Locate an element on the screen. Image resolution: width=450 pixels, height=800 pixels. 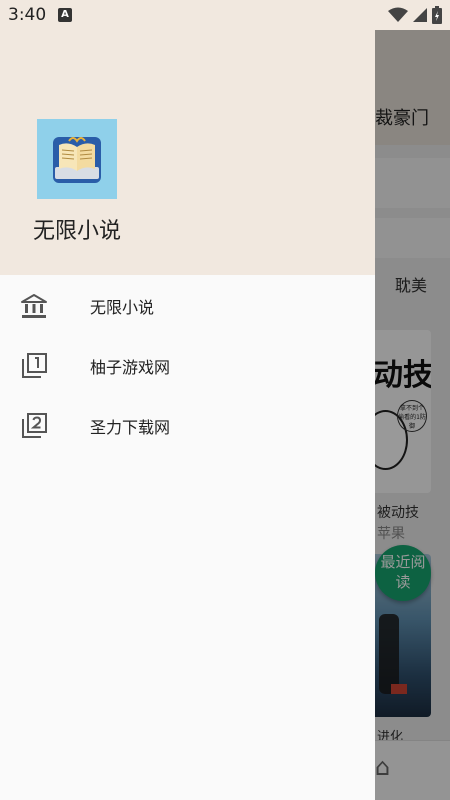
signal-icon is located at coordinates (420, 15).